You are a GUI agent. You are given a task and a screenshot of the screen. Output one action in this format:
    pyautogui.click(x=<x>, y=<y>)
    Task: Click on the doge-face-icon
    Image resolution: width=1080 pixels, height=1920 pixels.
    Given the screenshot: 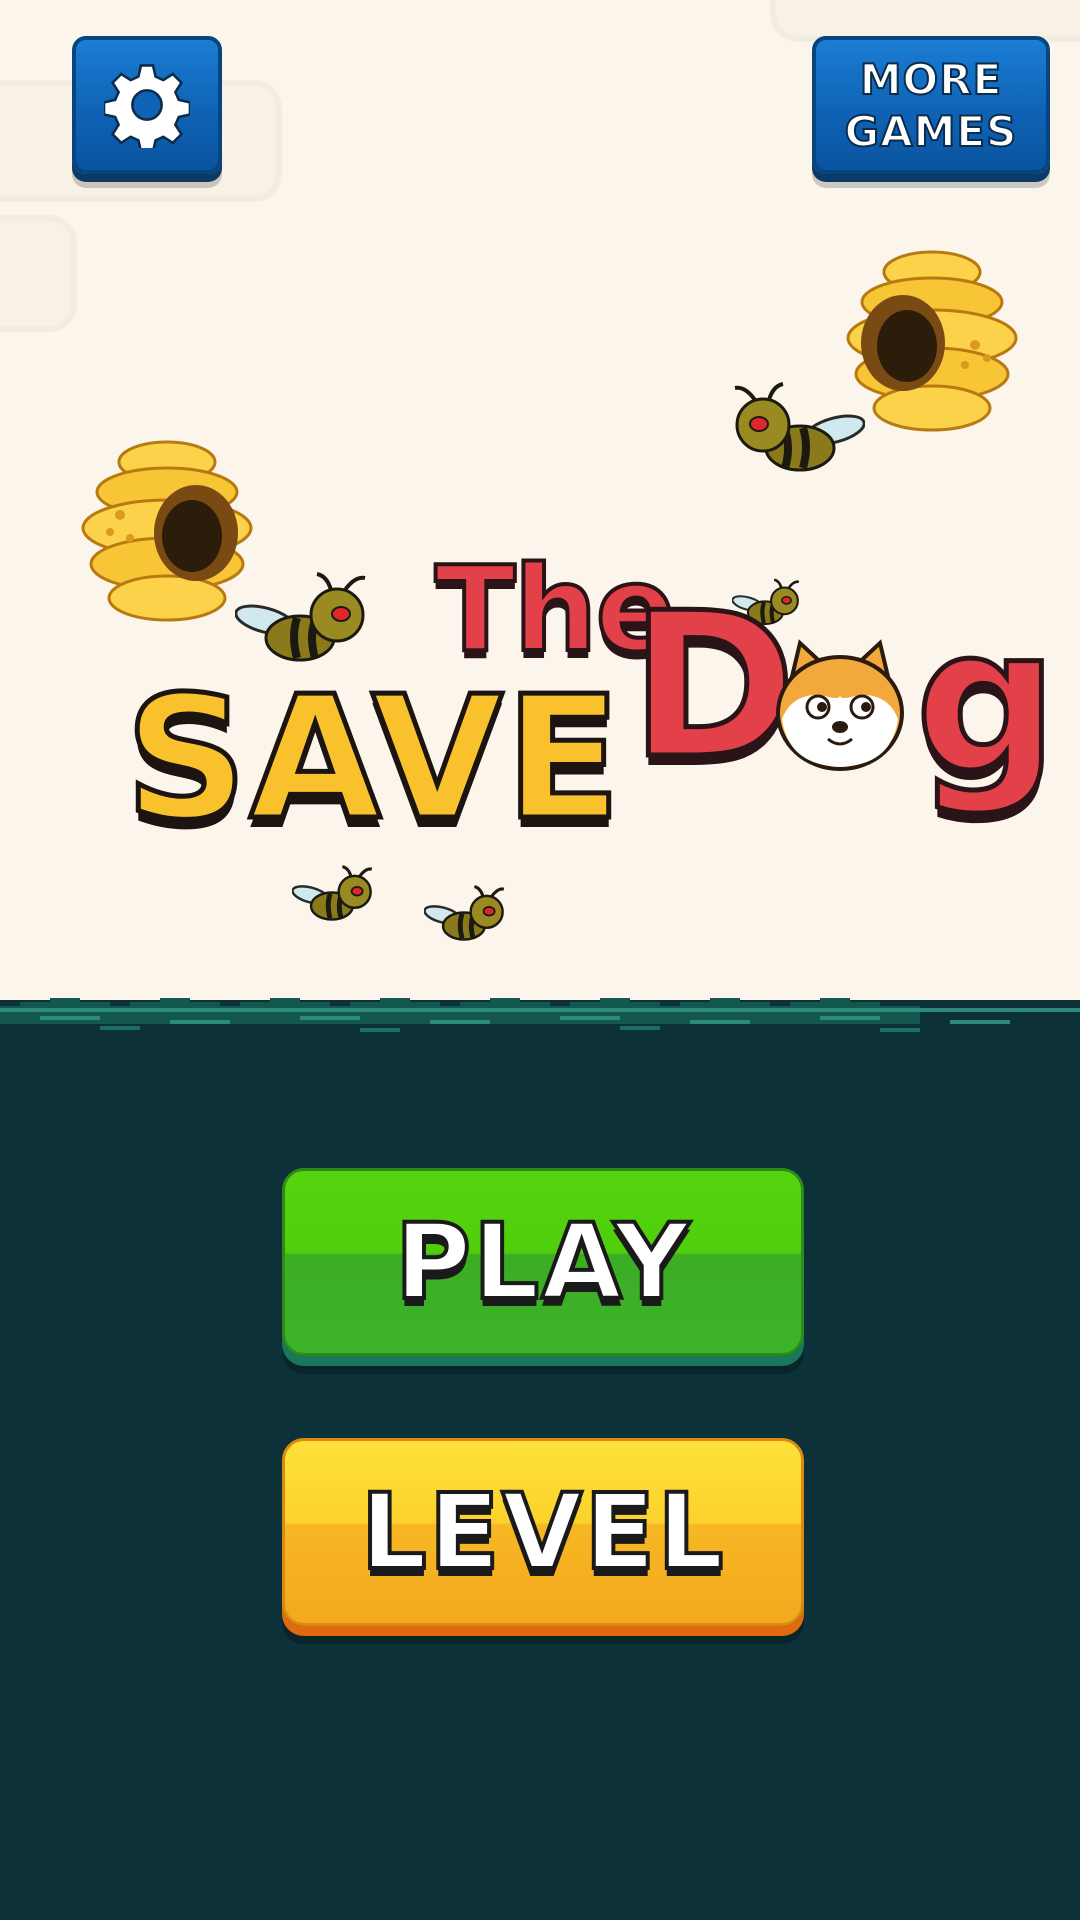 What is the action you would take?
    pyautogui.click(x=840, y=705)
    